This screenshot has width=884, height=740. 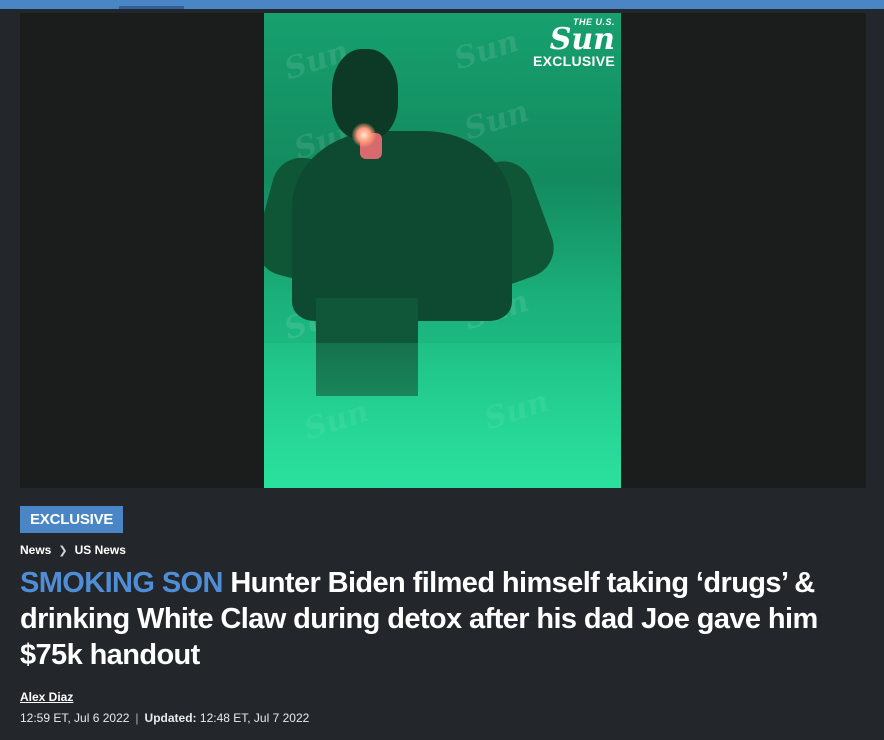 I want to click on logo-main: Sun, so click(x=582, y=39).